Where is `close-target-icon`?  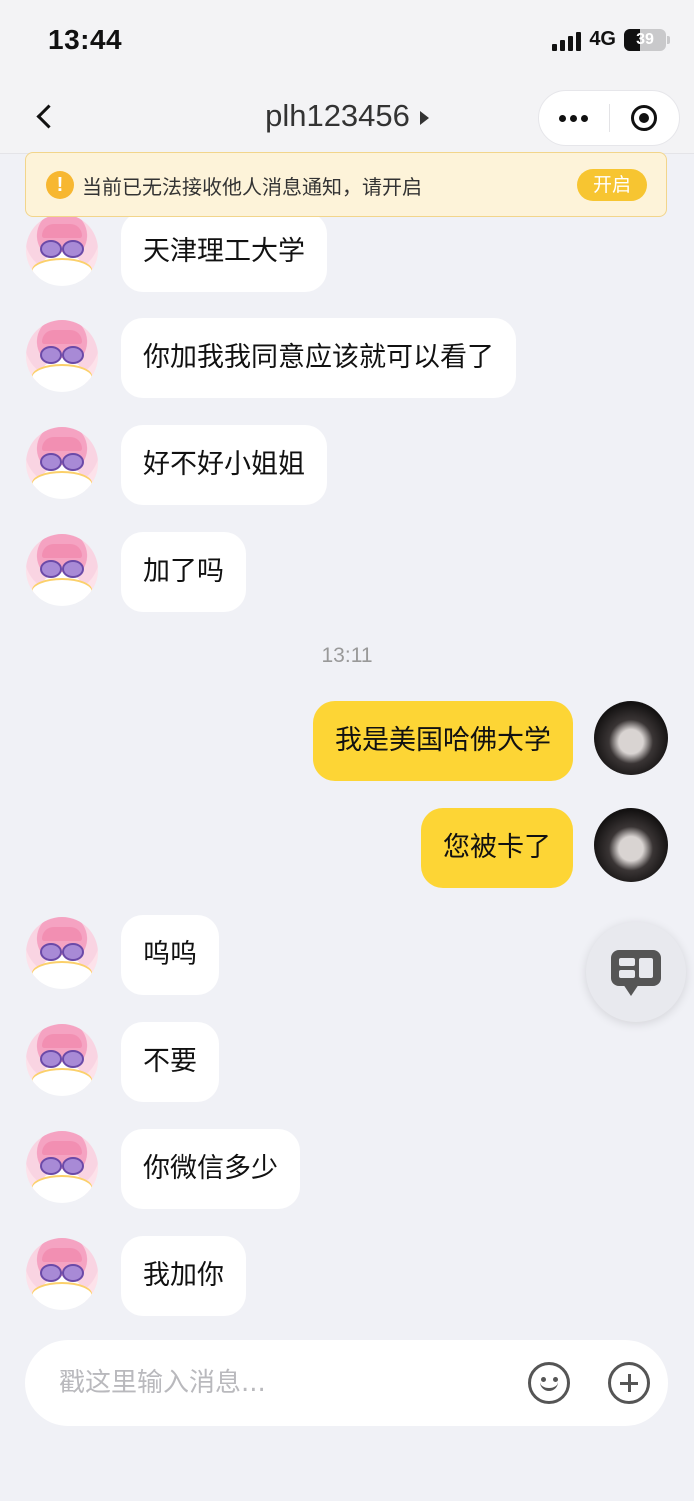 close-target-icon is located at coordinates (645, 118).